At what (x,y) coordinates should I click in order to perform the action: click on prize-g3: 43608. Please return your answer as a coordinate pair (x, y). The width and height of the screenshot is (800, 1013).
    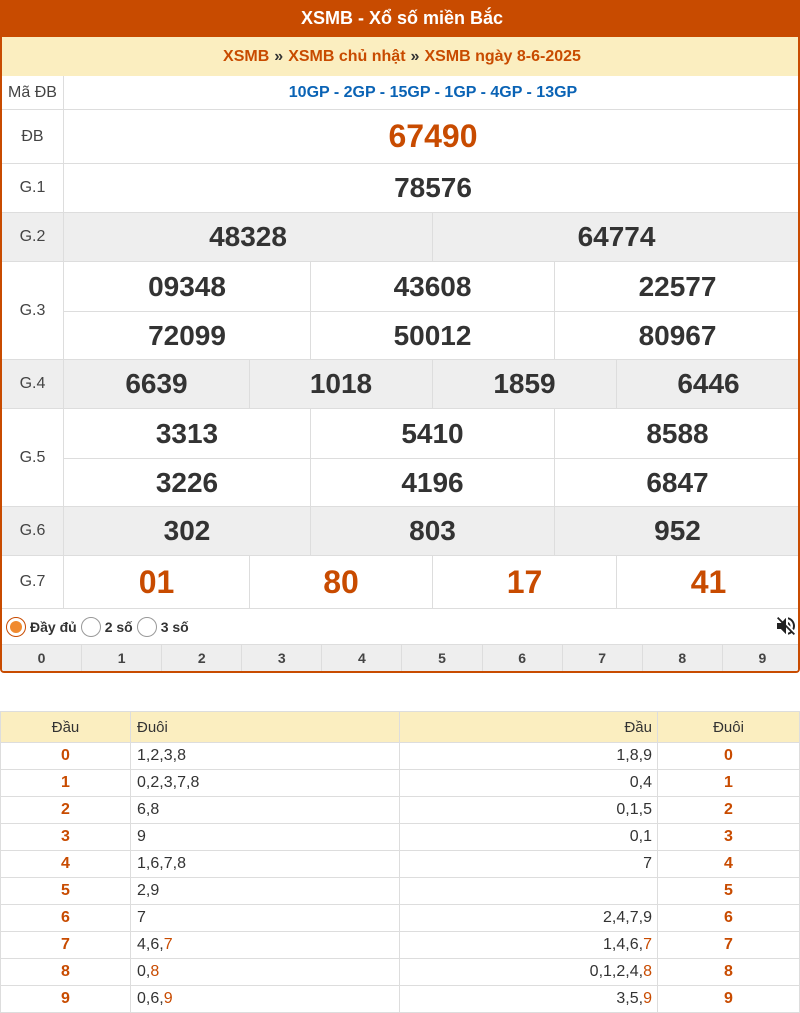
    Looking at the image, I should click on (432, 286).